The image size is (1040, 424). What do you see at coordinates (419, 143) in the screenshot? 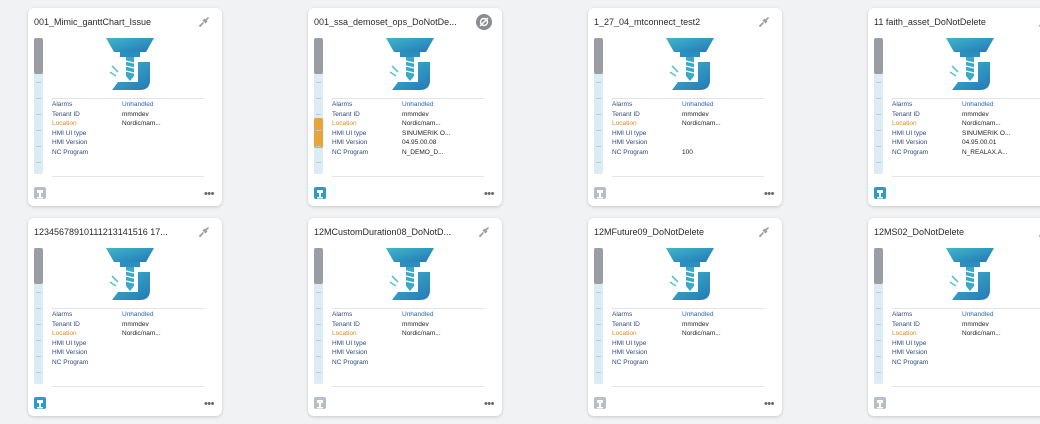
I see `hmi-version-value: 04.95.00.08` at bounding box center [419, 143].